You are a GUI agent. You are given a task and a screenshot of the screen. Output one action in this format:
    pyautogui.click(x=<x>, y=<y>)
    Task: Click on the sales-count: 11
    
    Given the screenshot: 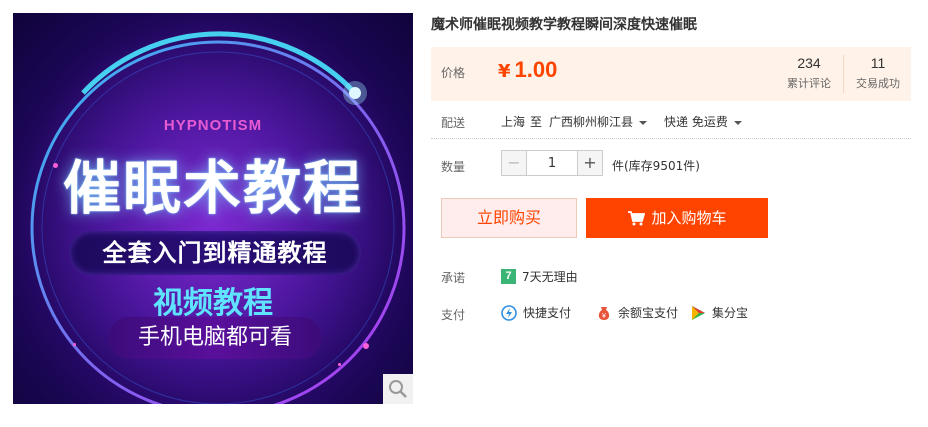 What is the action you would take?
    pyautogui.click(x=878, y=63)
    